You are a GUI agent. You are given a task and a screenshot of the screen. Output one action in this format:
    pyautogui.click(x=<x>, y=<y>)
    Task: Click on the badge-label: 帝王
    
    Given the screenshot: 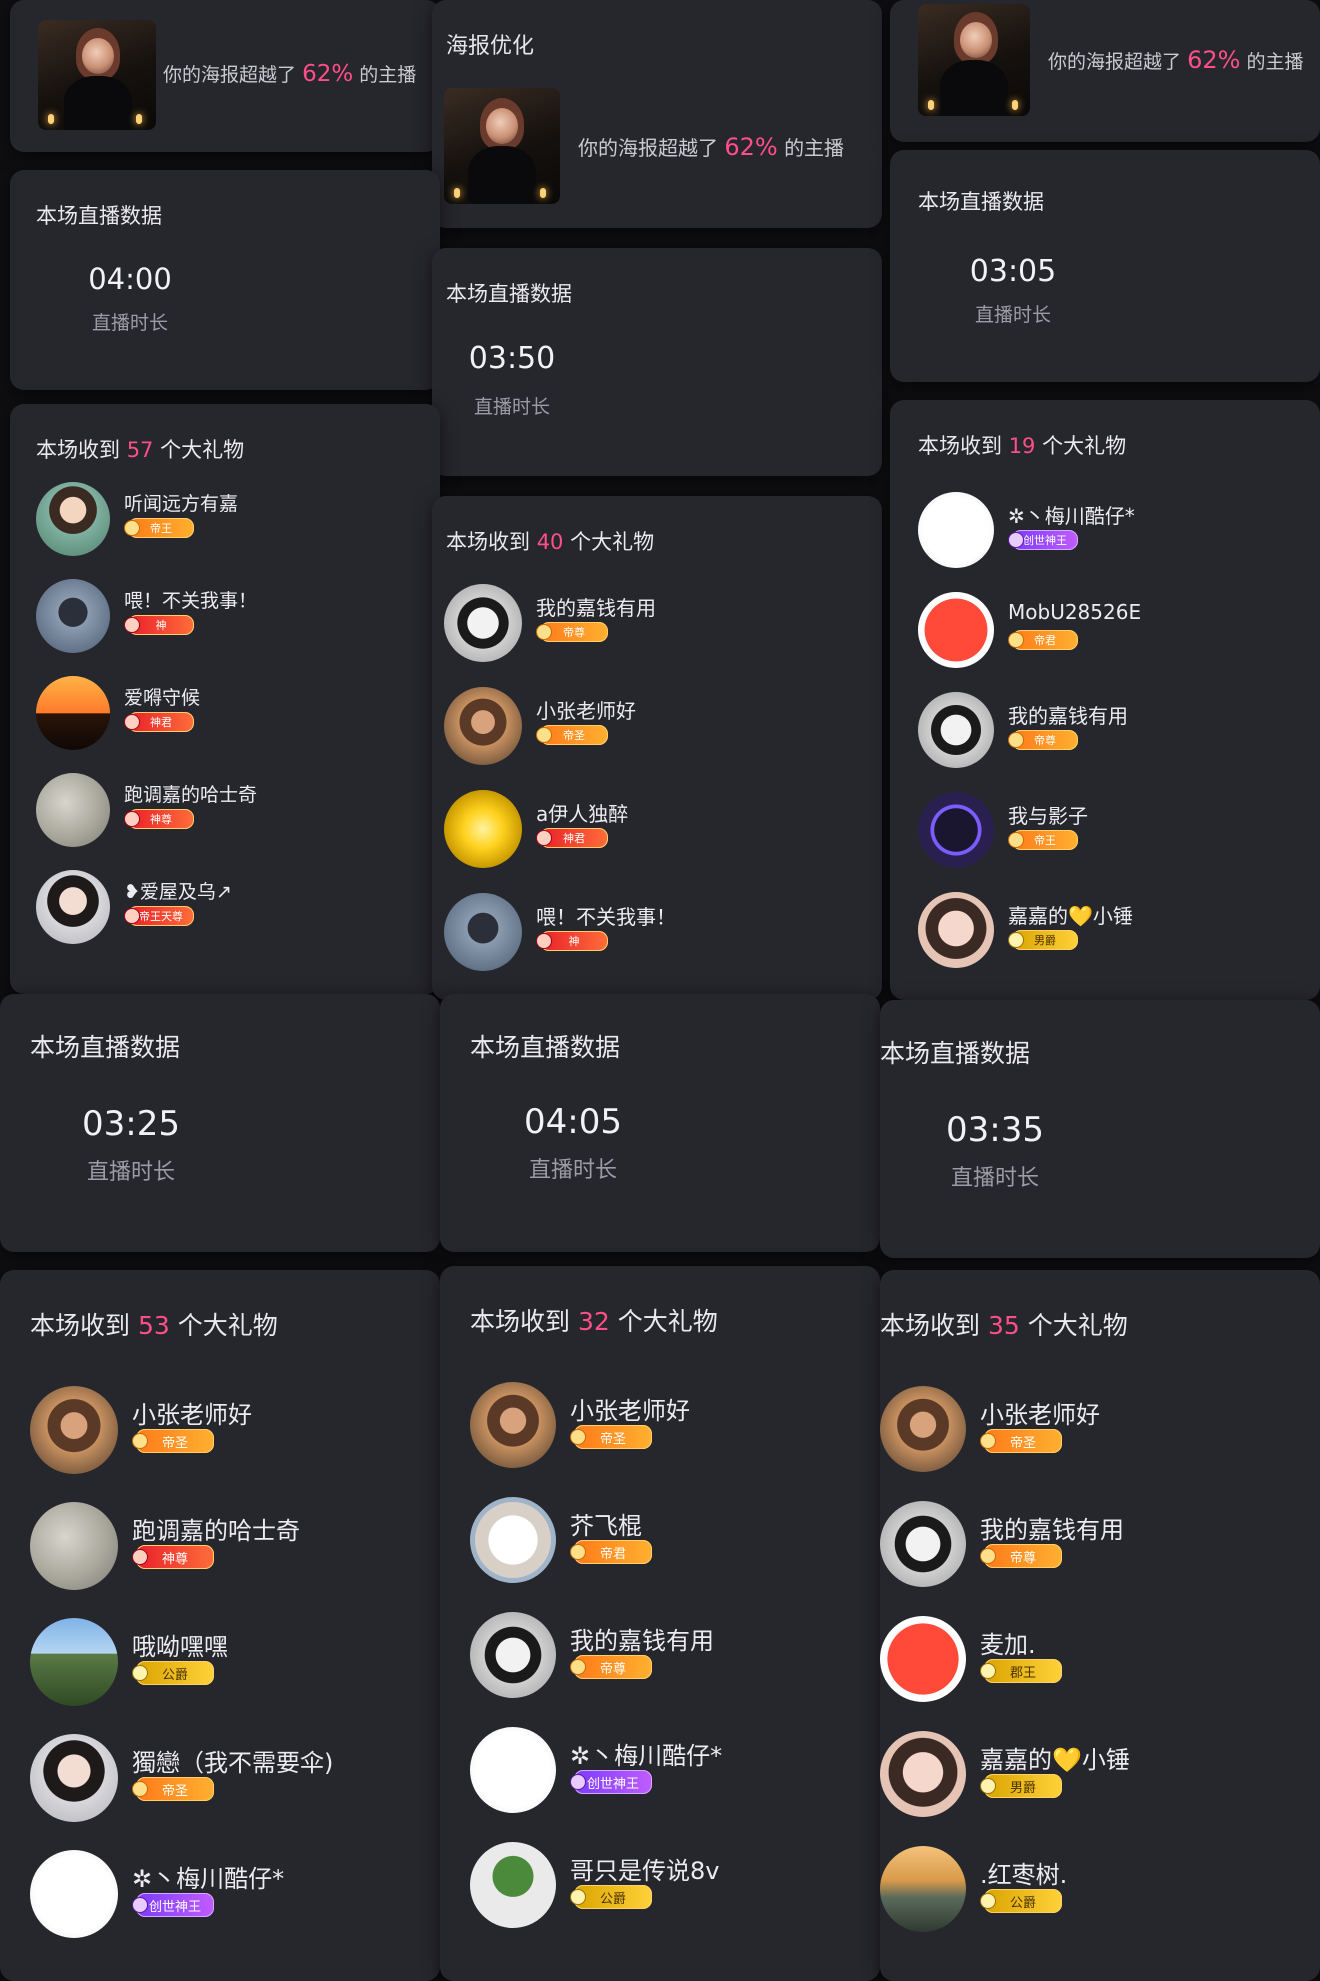 What is the action you would take?
    pyautogui.click(x=1045, y=840)
    